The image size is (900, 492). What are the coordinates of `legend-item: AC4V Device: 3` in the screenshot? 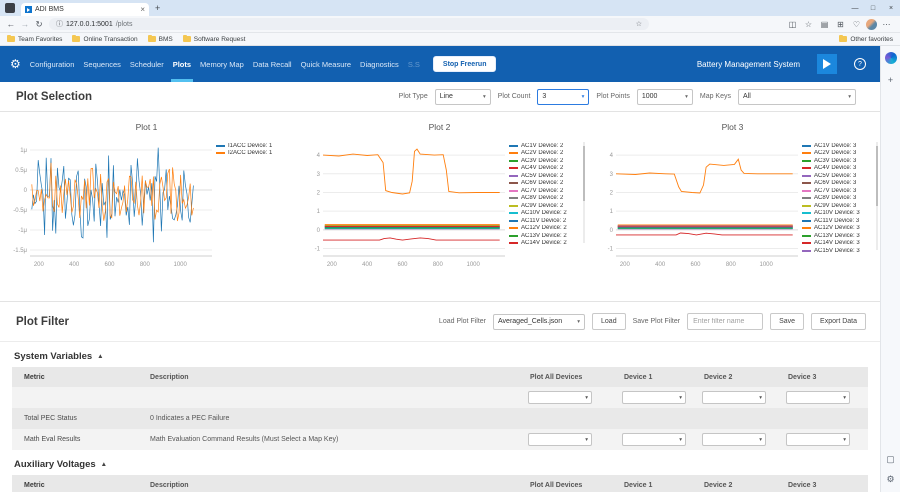 It's located at (840, 169).